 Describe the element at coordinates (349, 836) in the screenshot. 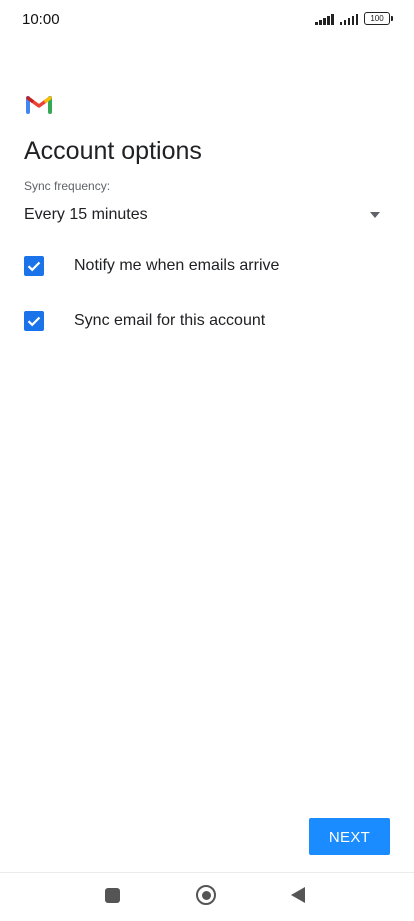

I see `next-button: NEXT` at that location.